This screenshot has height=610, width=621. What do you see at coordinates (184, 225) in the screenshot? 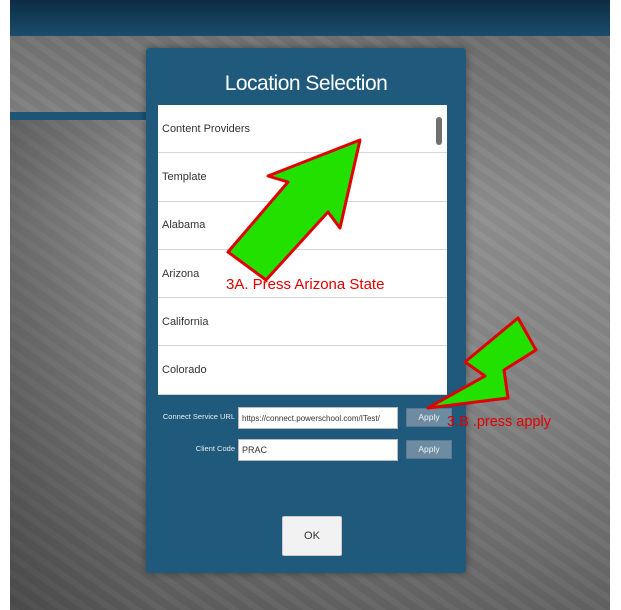
I see `list-item-label: Alabama` at bounding box center [184, 225].